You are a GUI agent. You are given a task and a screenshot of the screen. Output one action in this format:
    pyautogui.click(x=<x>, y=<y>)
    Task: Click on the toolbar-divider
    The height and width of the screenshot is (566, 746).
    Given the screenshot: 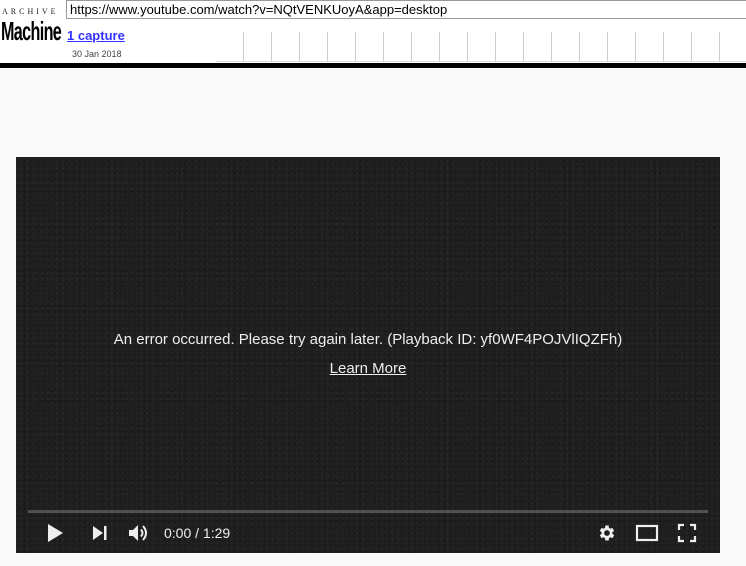 What is the action you would take?
    pyautogui.click(x=373, y=65)
    